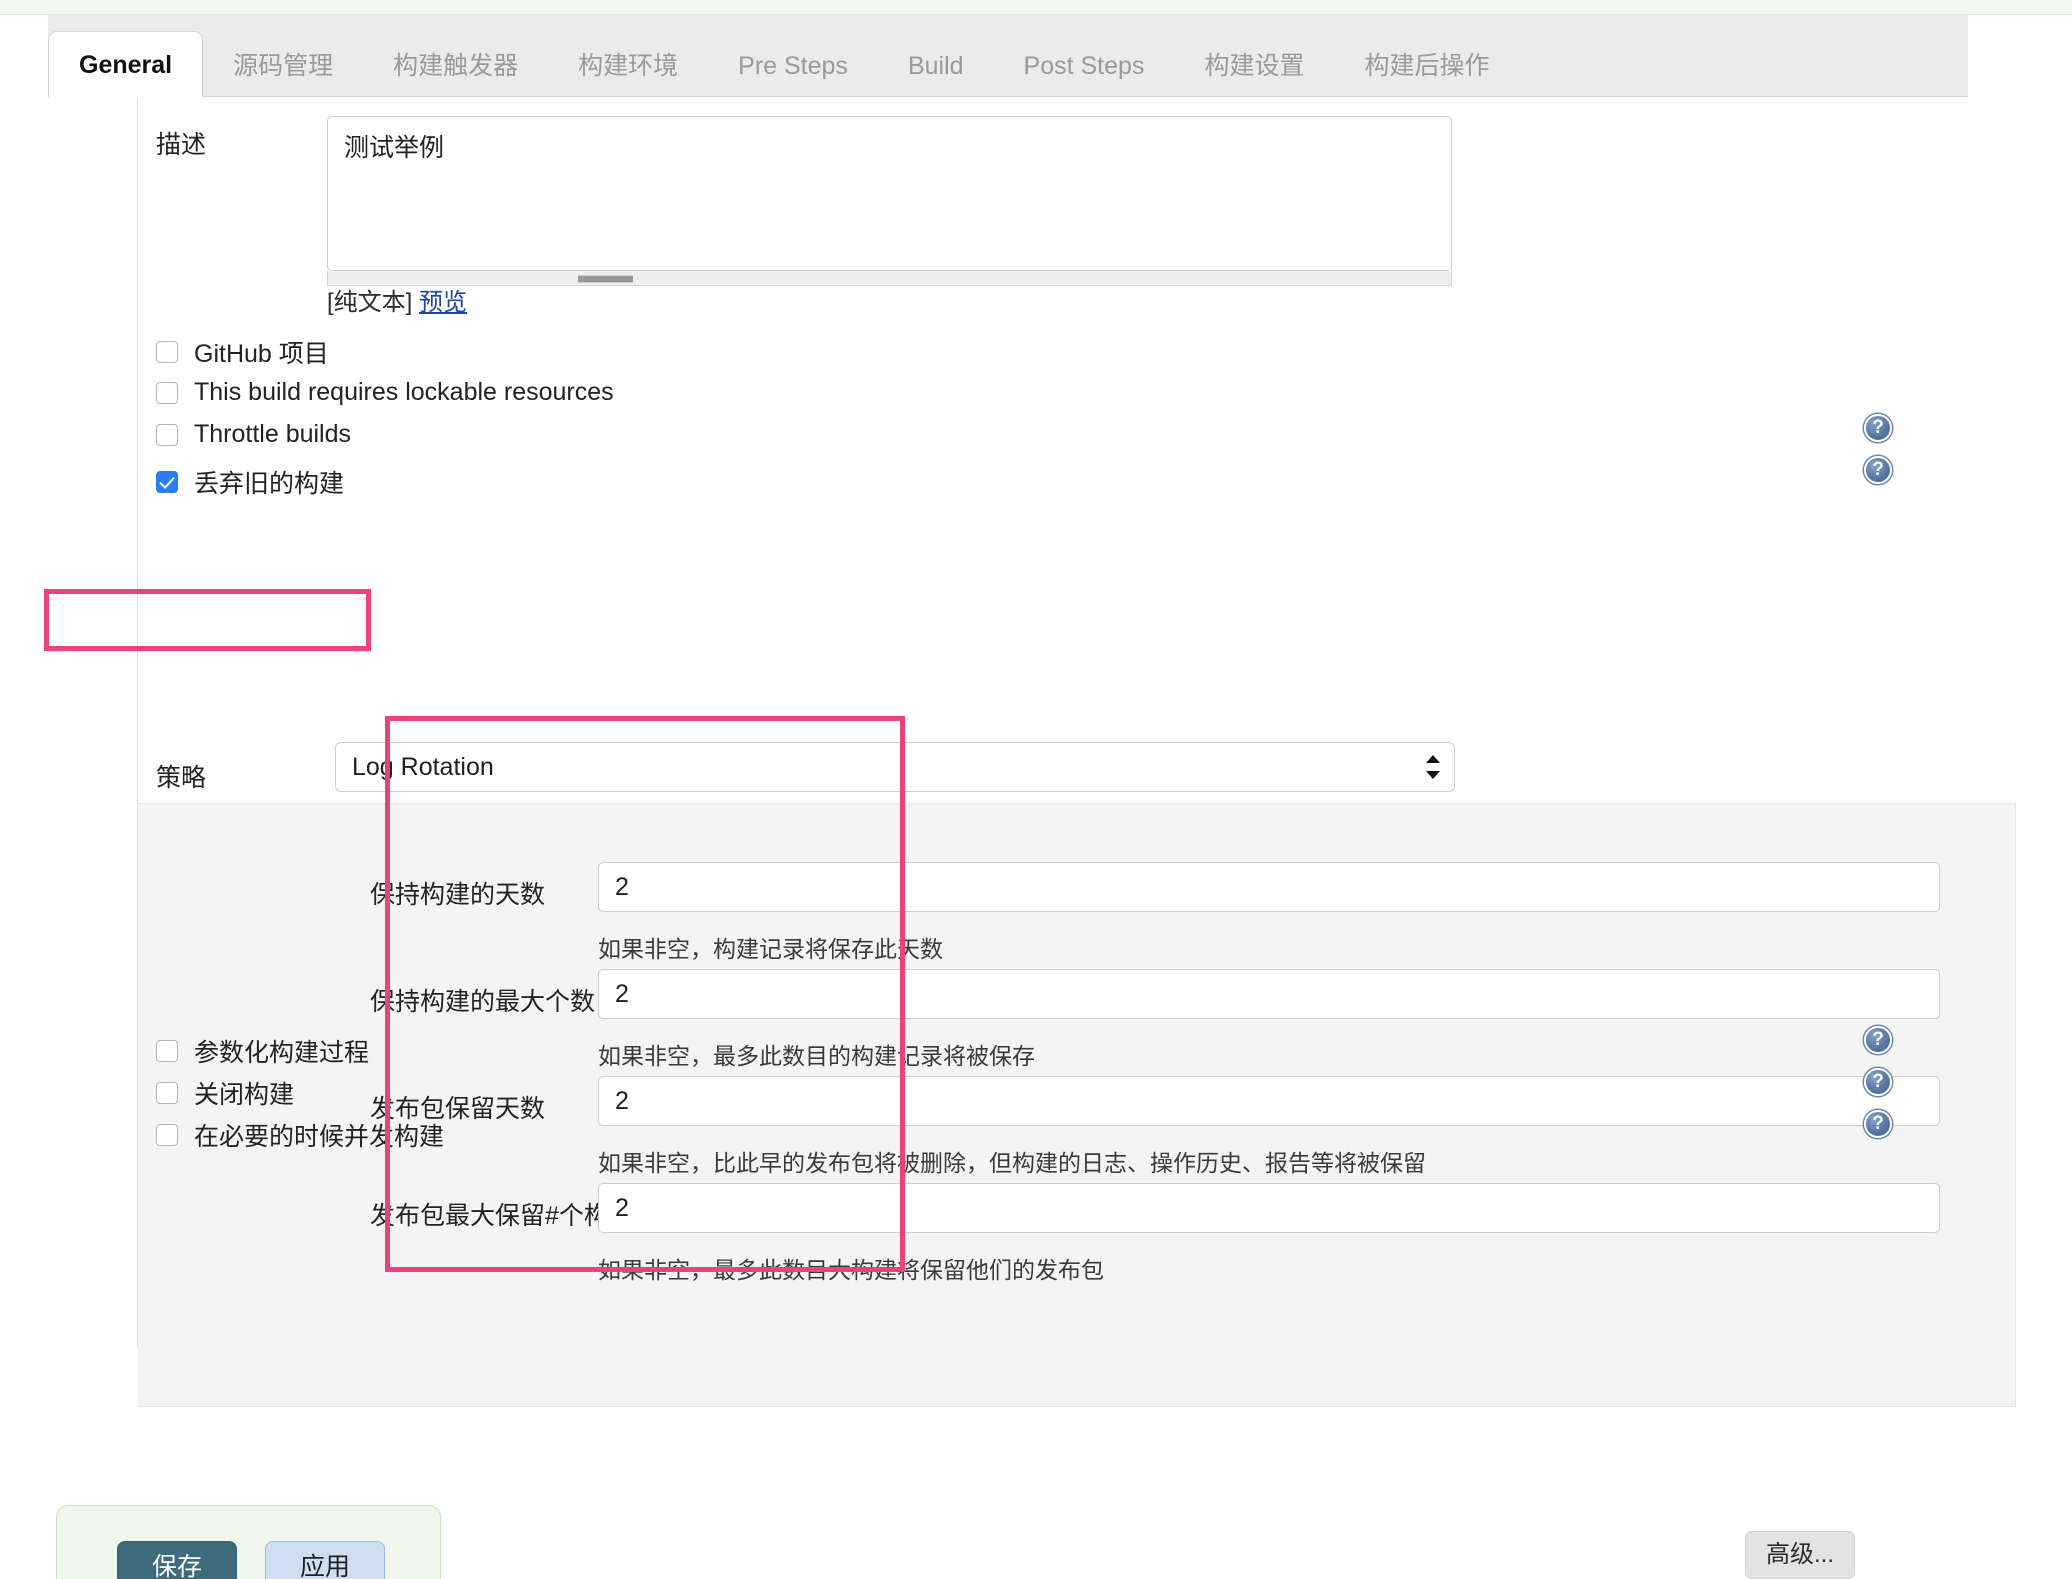  What do you see at coordinates (816, 1056) in the screenshot?
I see `log-rotation-field-help: 如果非空，最多此数目的构建记录将被保存` at bounding box center [816, 1056].